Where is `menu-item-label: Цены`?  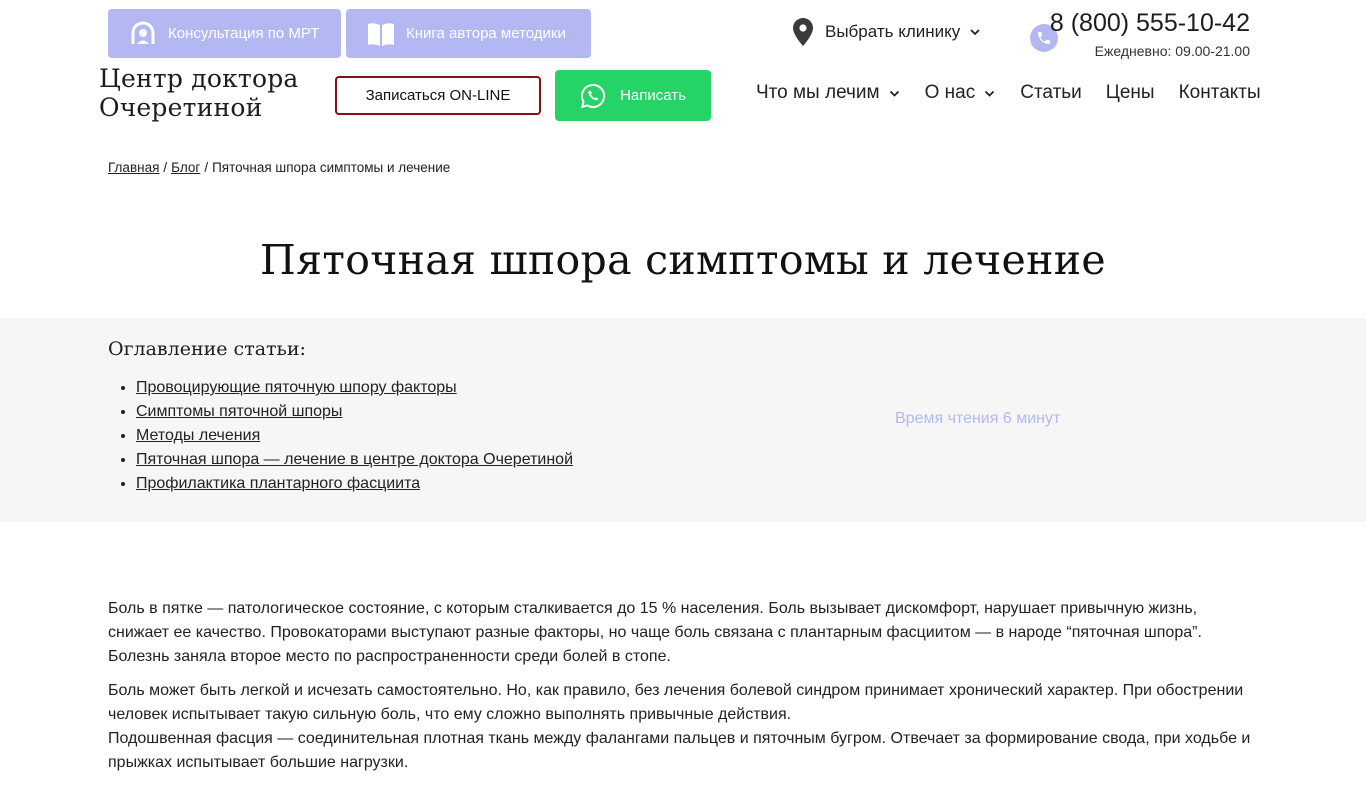
menu-item-label: Цены is located at coordinates (1130, 92).